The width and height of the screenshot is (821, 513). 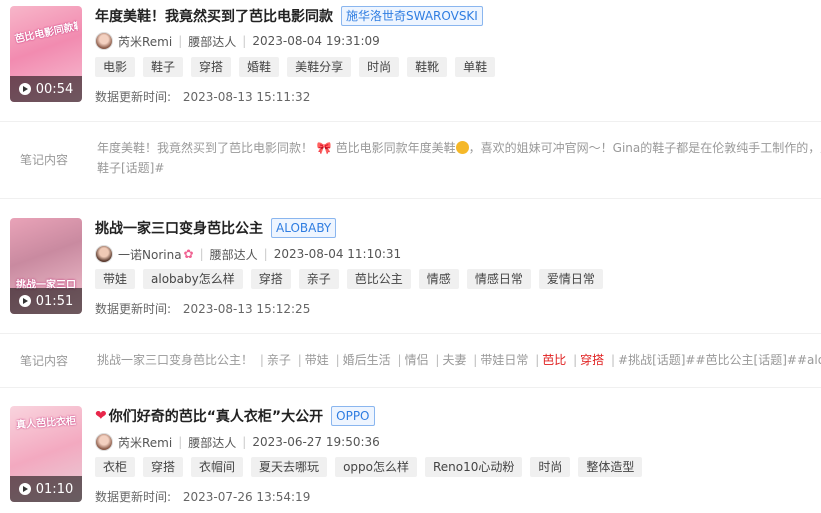 What do you see at coordinates (115, 67) in the screenshot?
I see `topic-tag: 电影` at bounding box center [115, 67].